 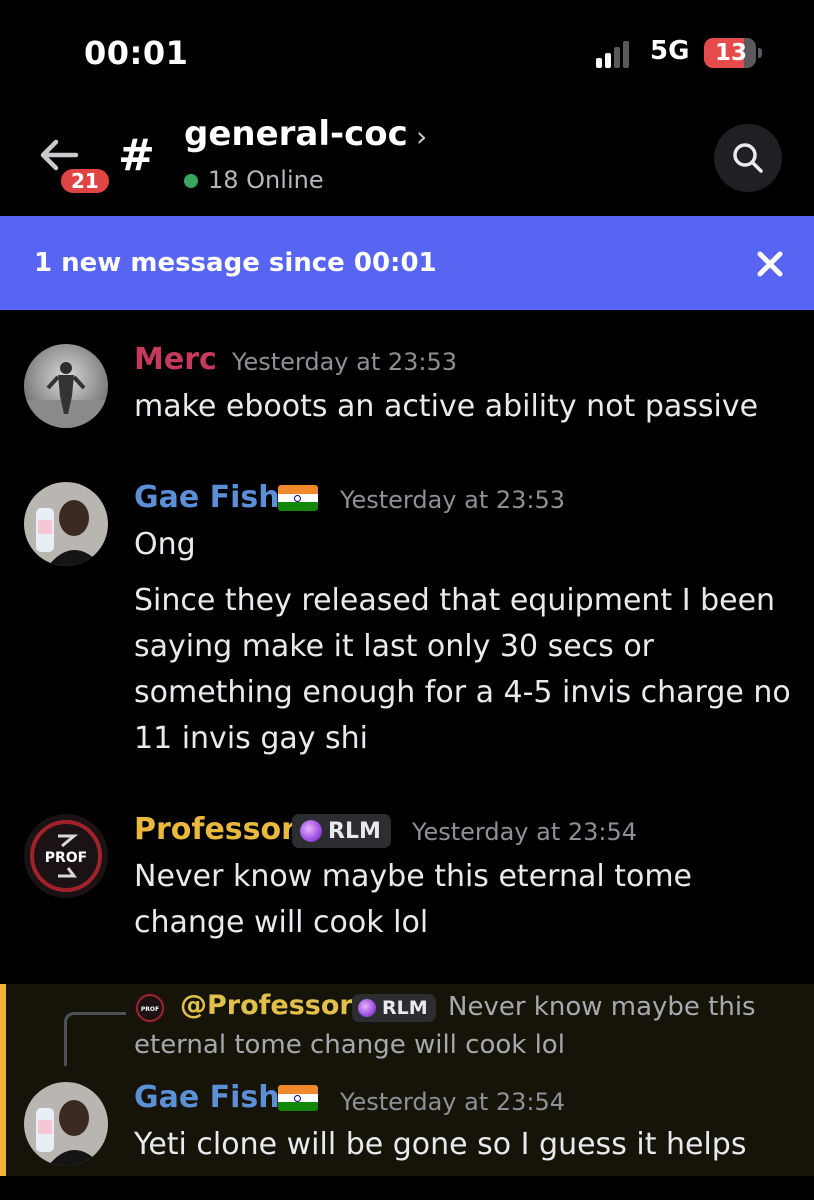 What do you see at coordinates (407, 55) in the screenshot?
I see `status-bar: 00:01 5G 13` at bounding box center [407, 55].